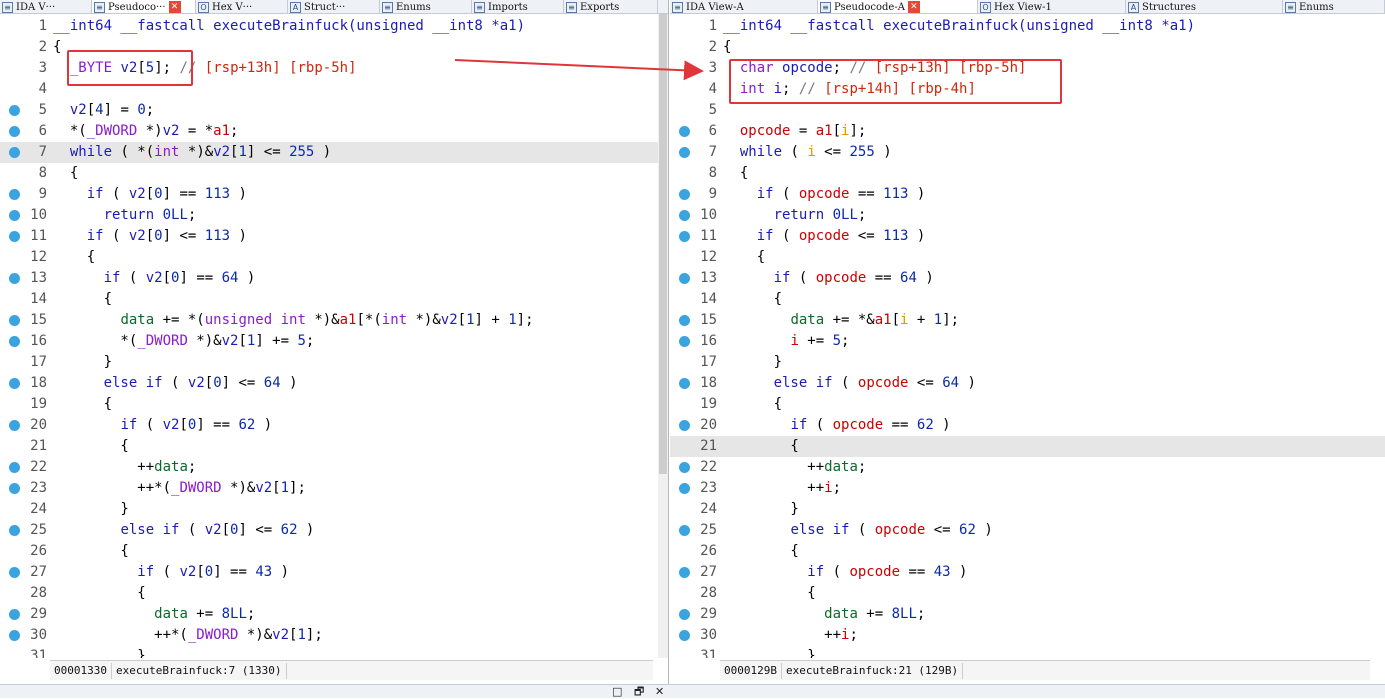 The height and width of the screenshot is (699, 1385). Describe the element at coordinates (144, 6) in the screenshot. I see `tab-pseudocode: ≡ Pseudoco··· ✕` at that location.